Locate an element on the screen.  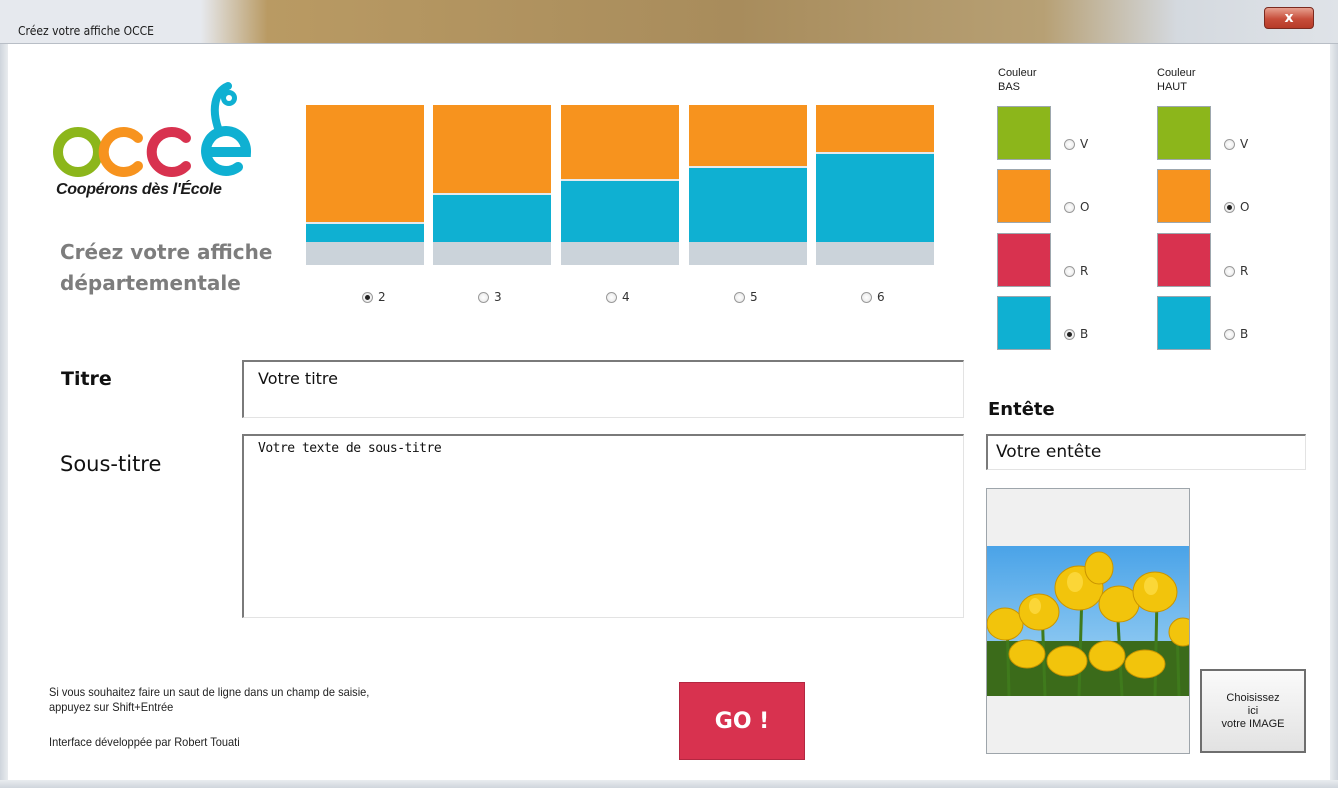
choose-image-button: Choisissez ici votre IMAGE is located at coordinates (1253, 711).